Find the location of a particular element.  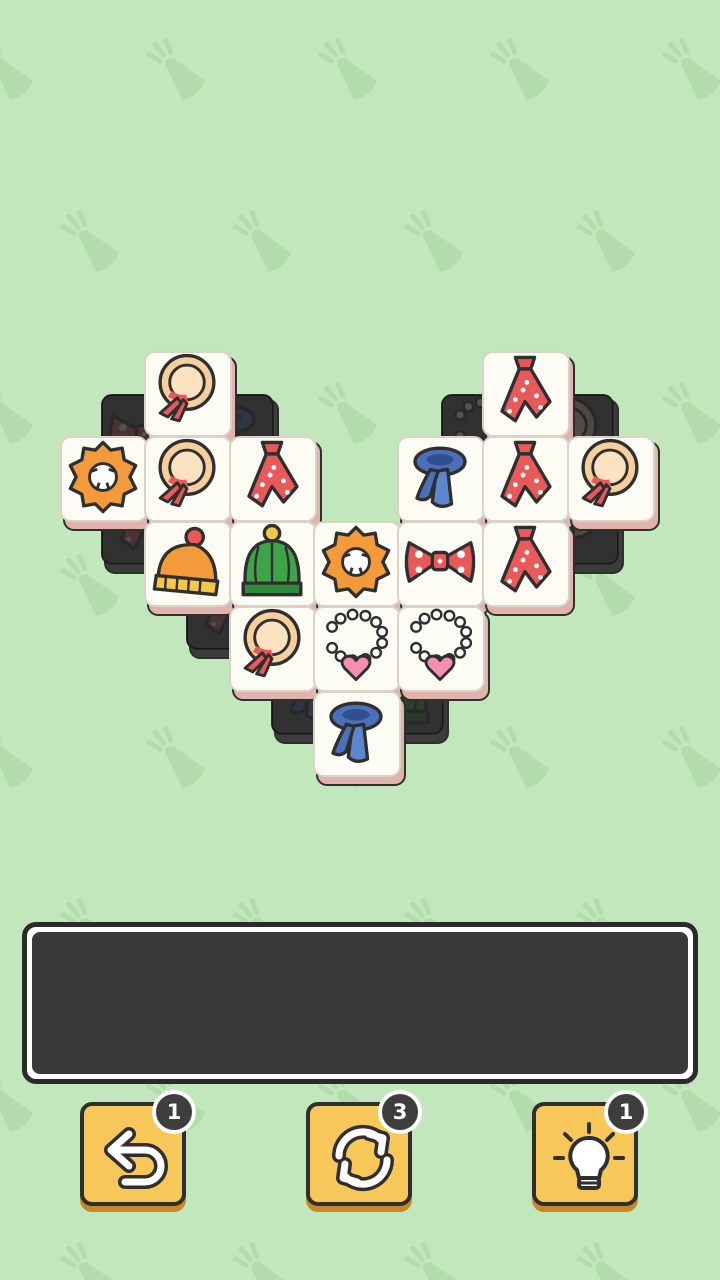

undo-button: 1 is located at coordinates (138, 1152).